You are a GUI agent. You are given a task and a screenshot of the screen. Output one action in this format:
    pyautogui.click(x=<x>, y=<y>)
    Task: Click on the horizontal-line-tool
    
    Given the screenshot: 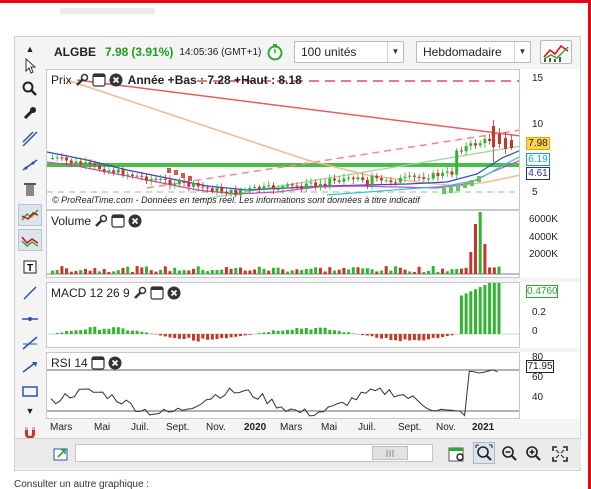 What is the action you would take?
    pyautogui.click(x=30, y=319)
    